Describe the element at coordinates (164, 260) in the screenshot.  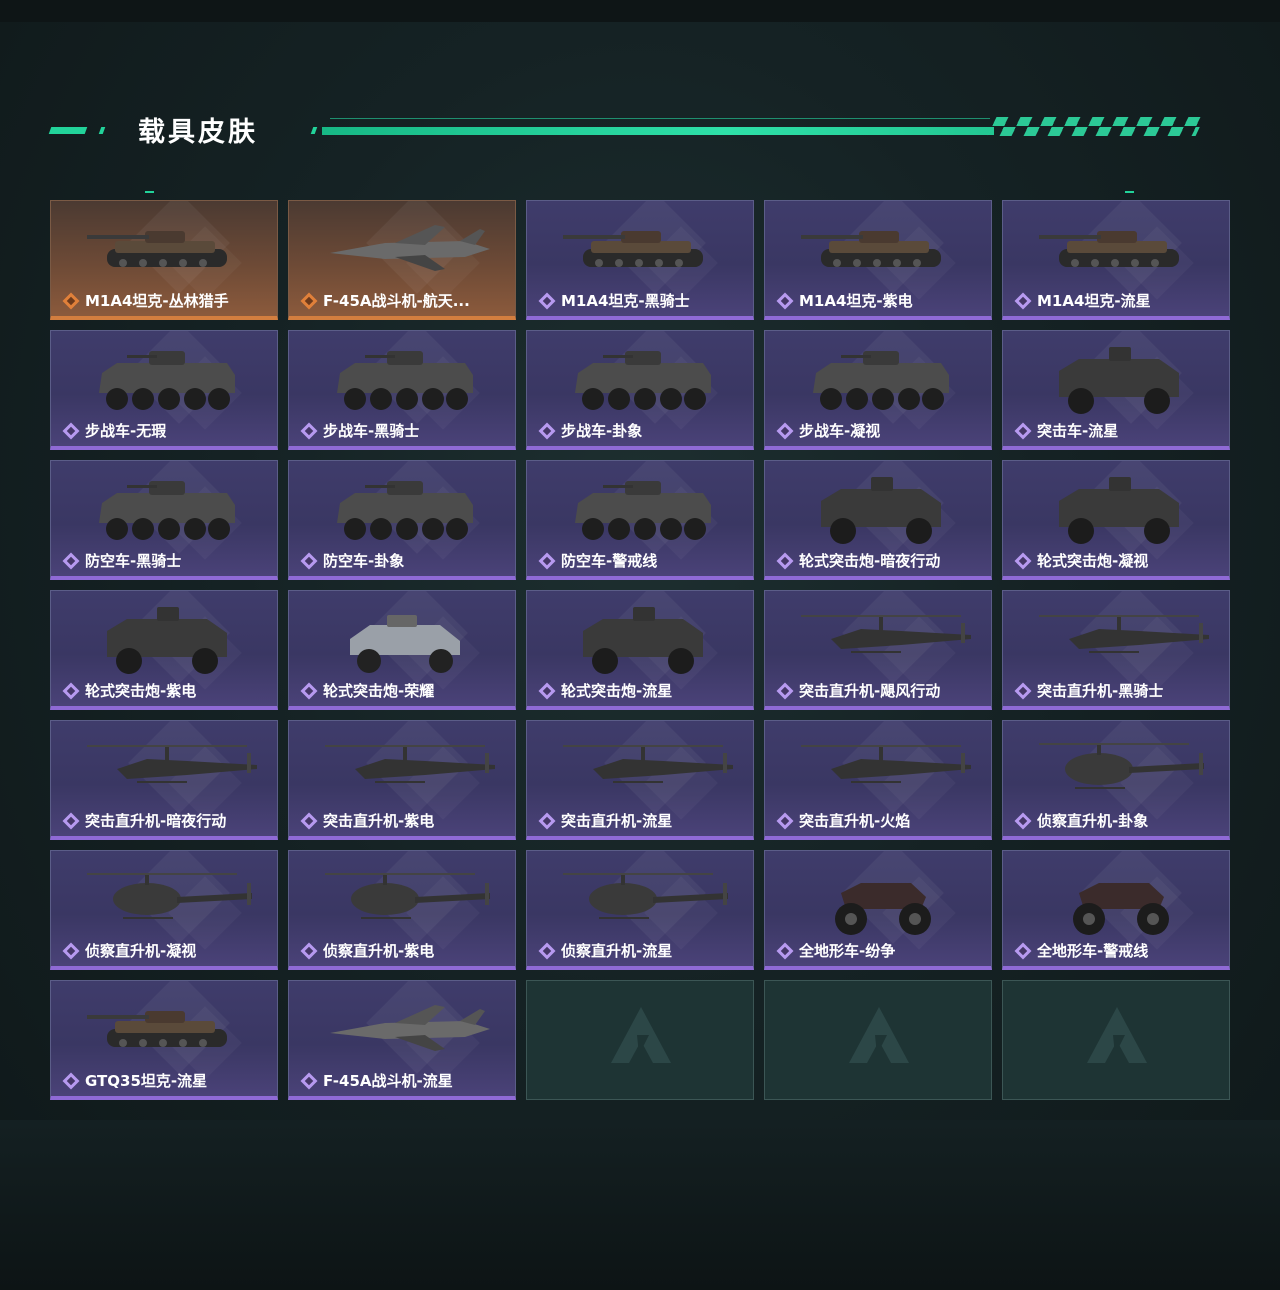
I see `skin-card: M1A4坦克-丛林猎手` at that location.